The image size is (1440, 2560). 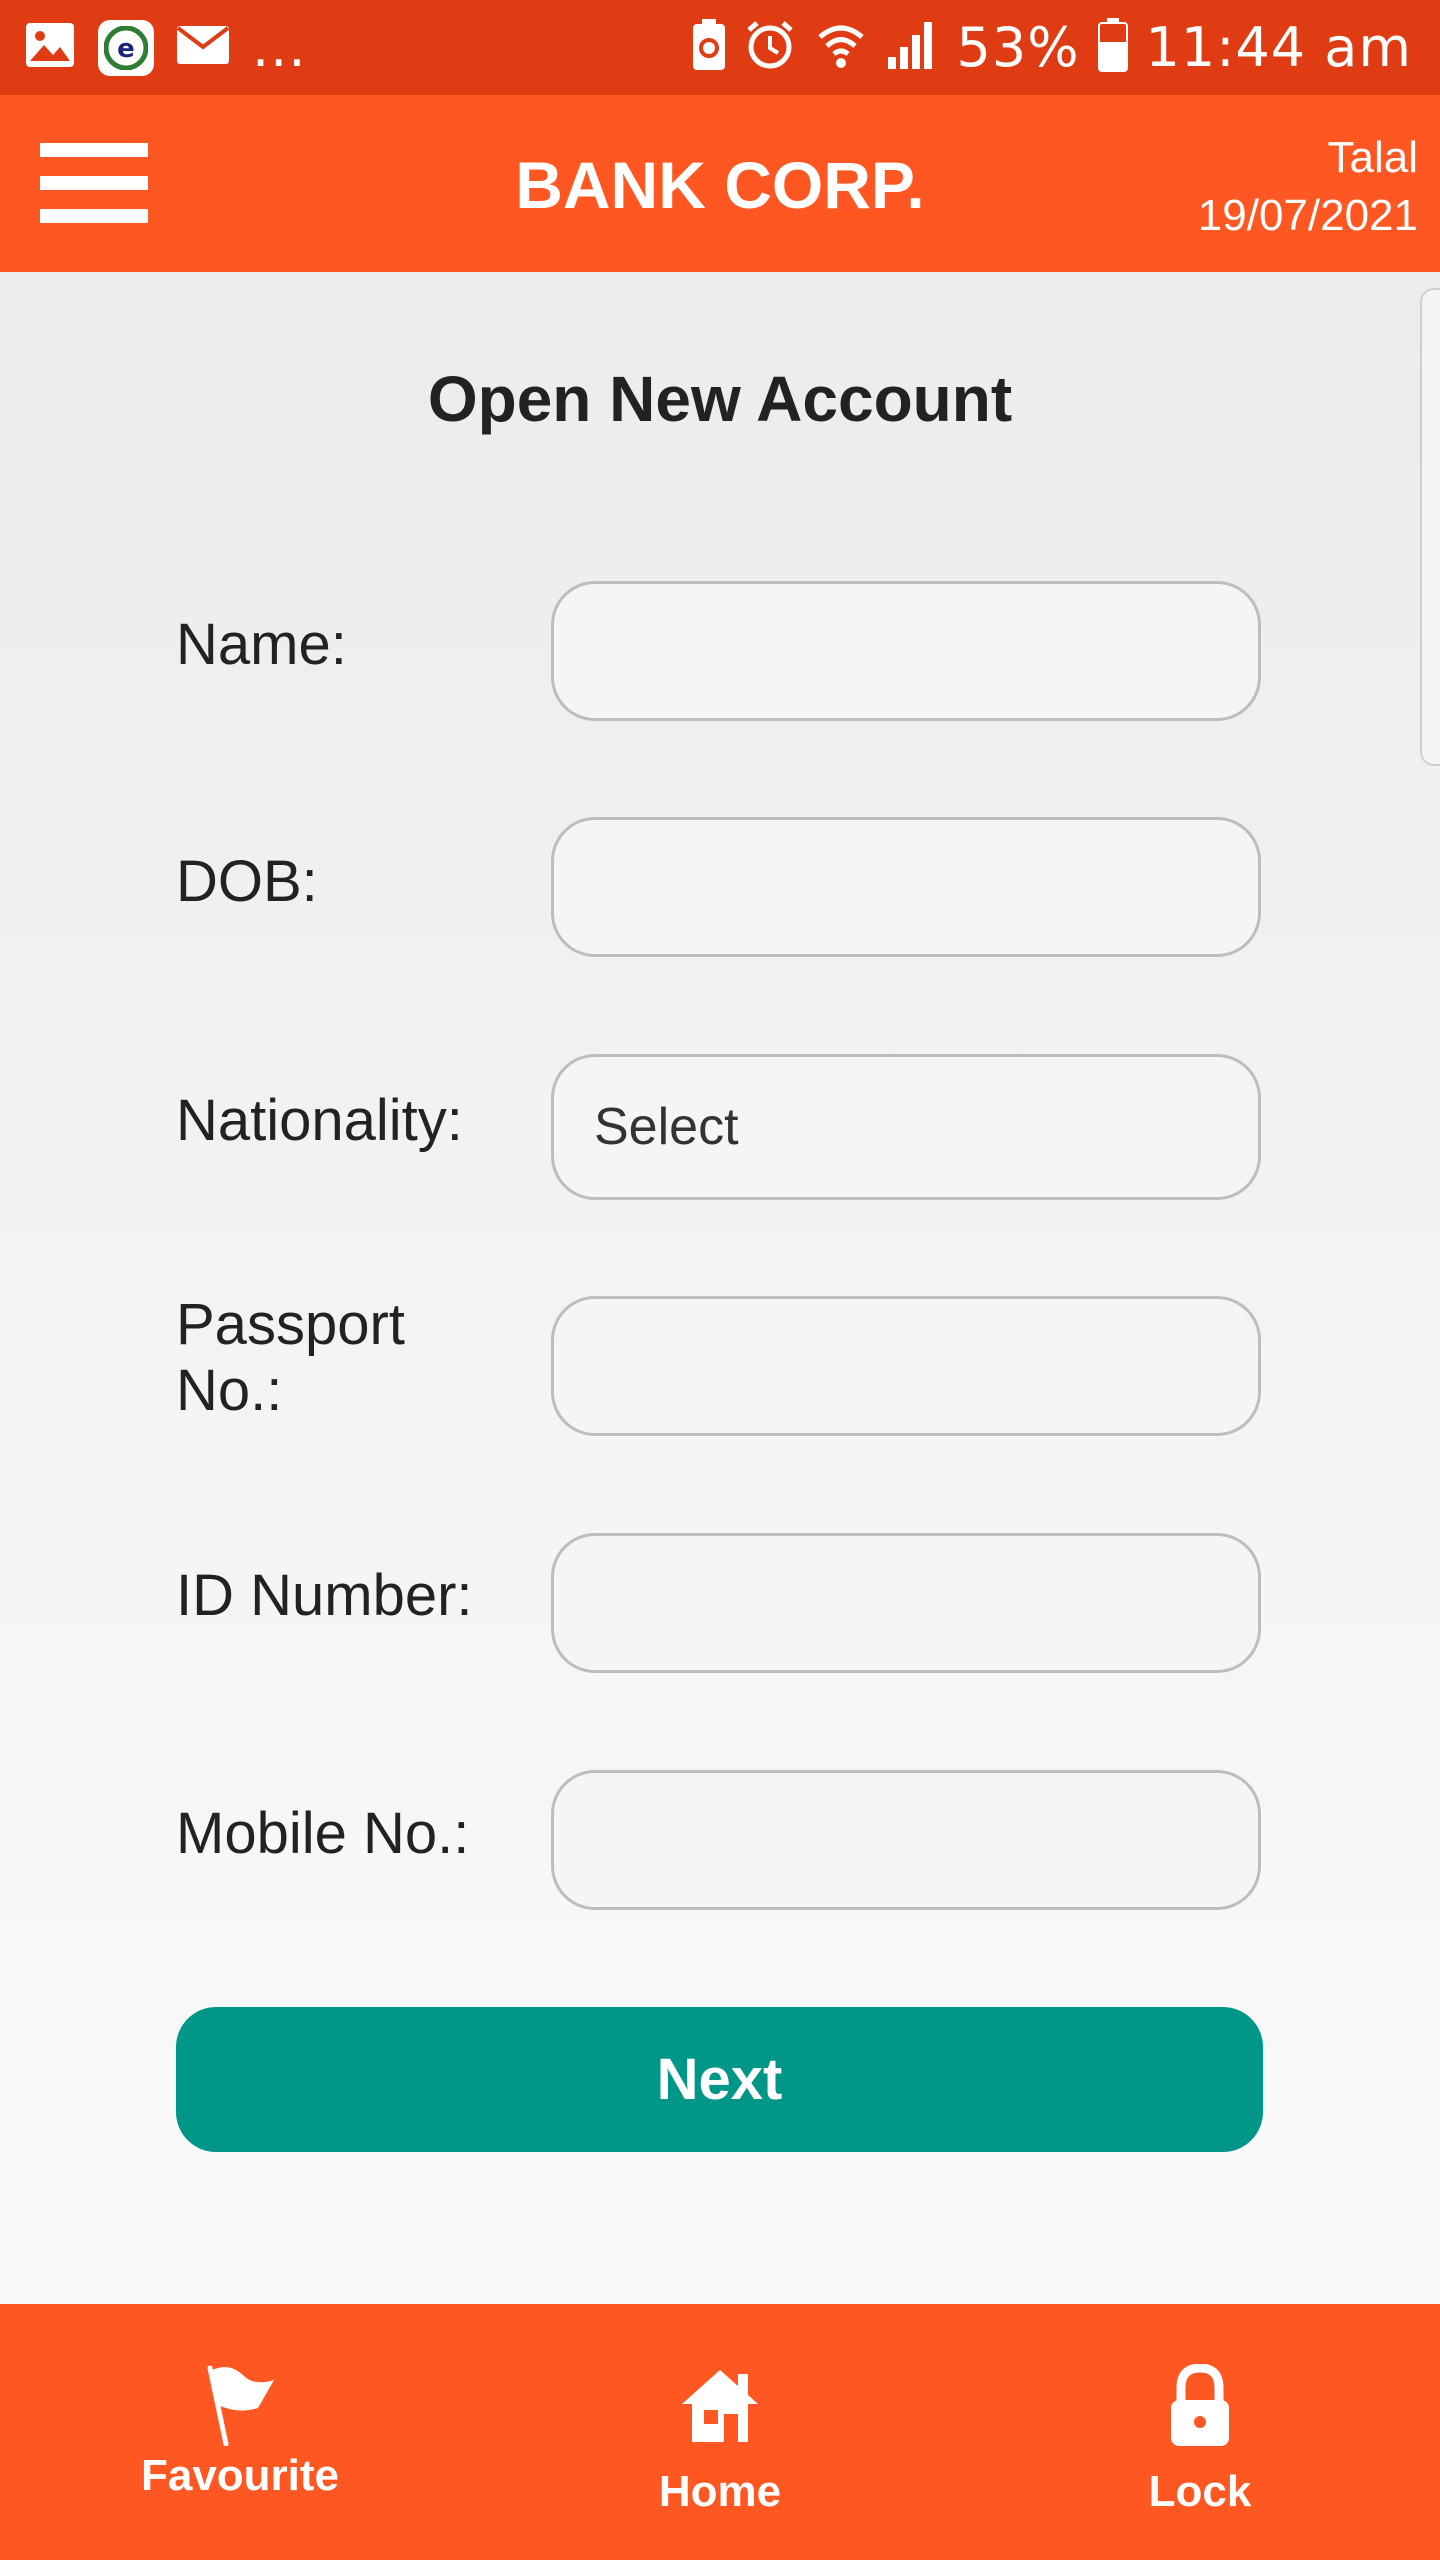 What do you see at coordinates (720, 2407) in the screenshot?
I see `home-icon` at bounding box center [720, 2407].